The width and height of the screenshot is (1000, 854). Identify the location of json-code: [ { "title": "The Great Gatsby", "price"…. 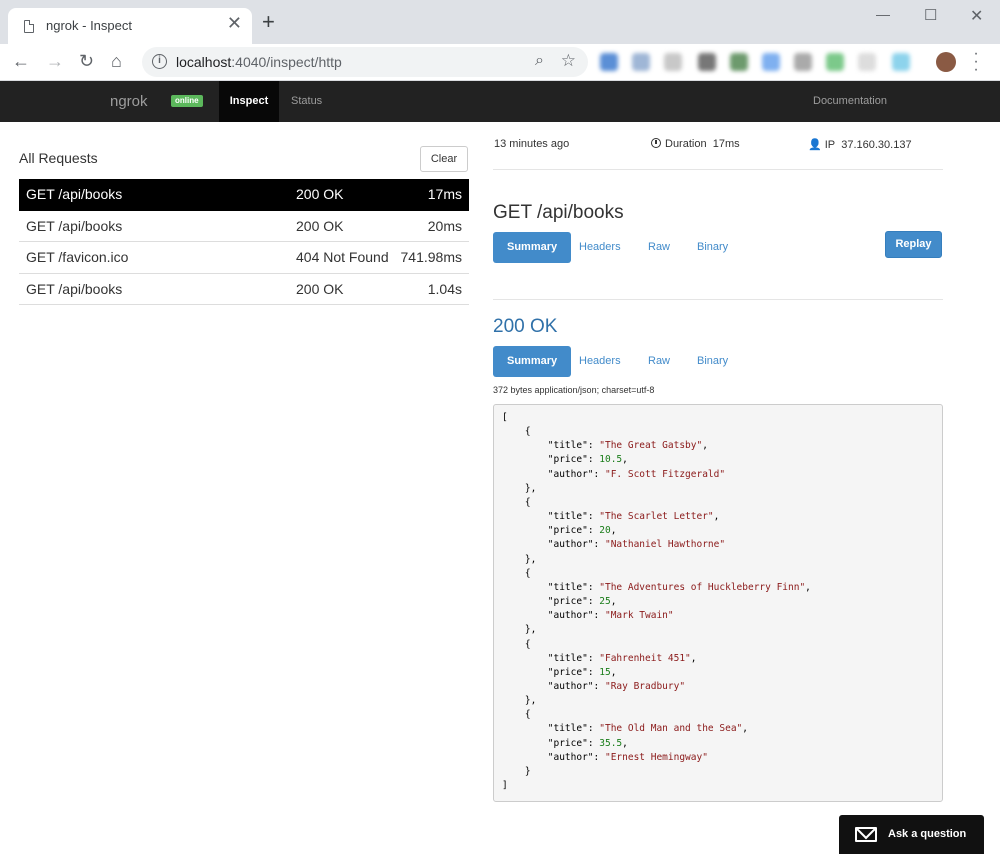
(656, 602).